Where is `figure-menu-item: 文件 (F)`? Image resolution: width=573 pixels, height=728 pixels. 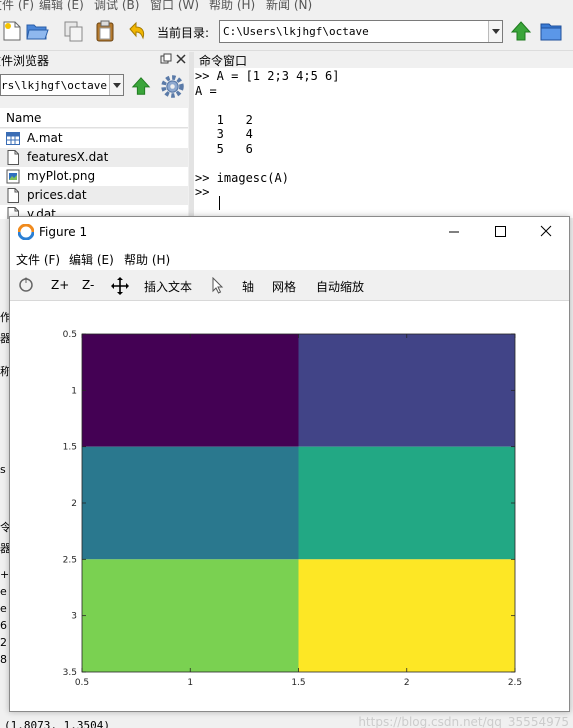
figure-menu-item: 文件 (F) is located at coordinates (38, 259).